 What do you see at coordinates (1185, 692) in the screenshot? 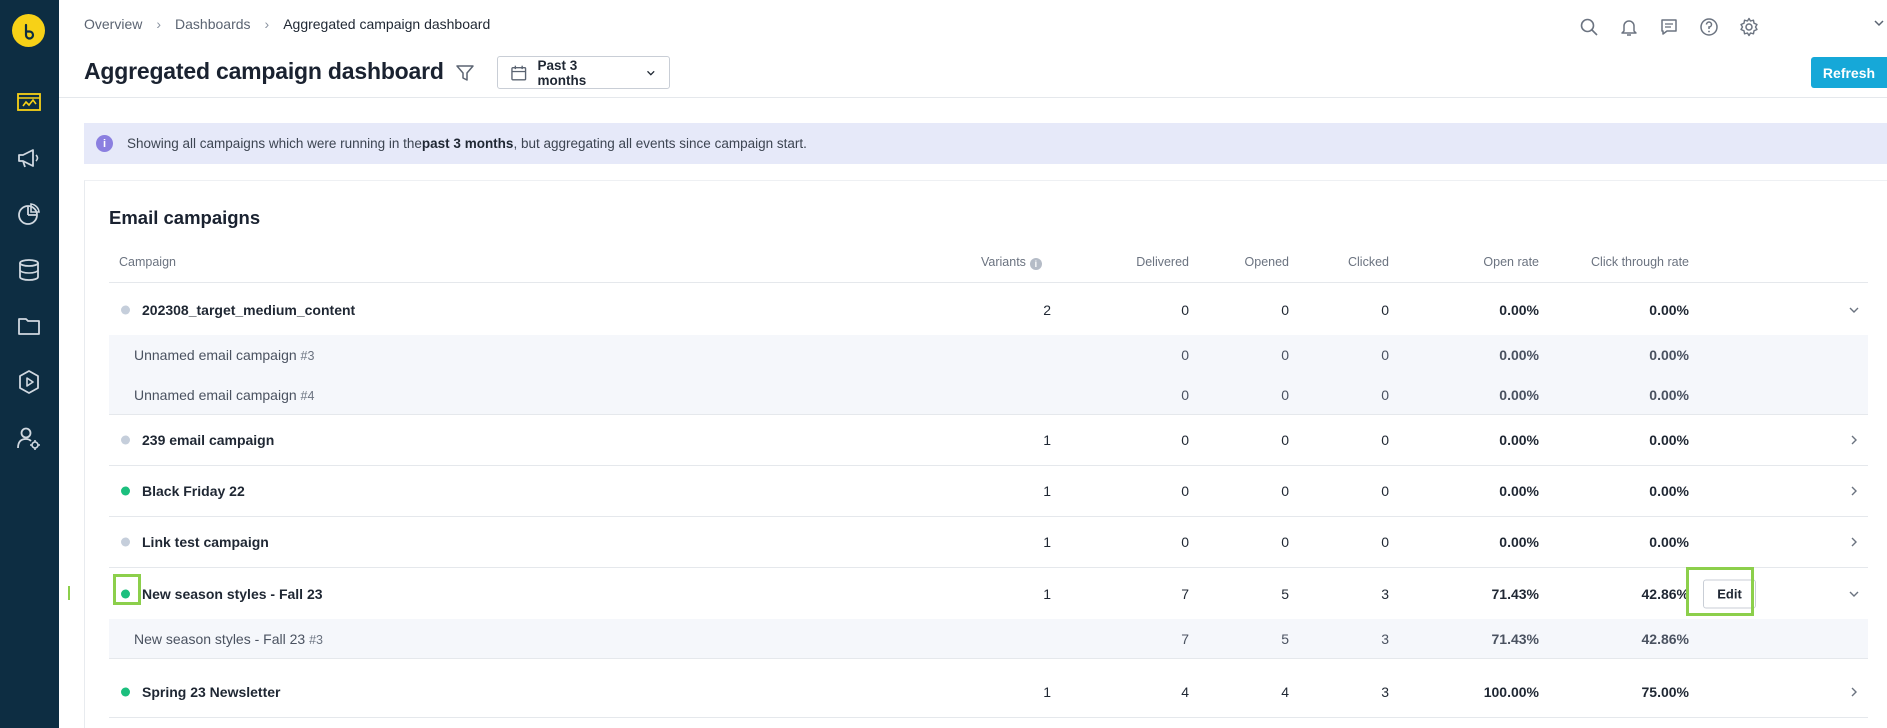
I see `delivered-value: 4` at bounding box center [1185, 692].